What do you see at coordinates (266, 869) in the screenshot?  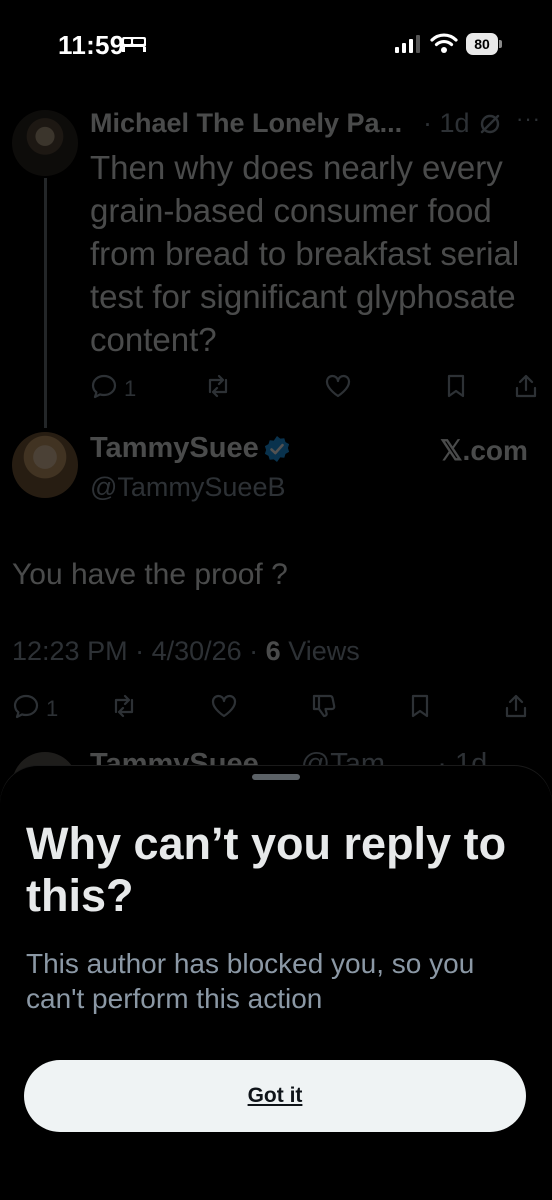 I see `sheet-title: Why can’t you reply to this?` at bounding box center [266, 869].